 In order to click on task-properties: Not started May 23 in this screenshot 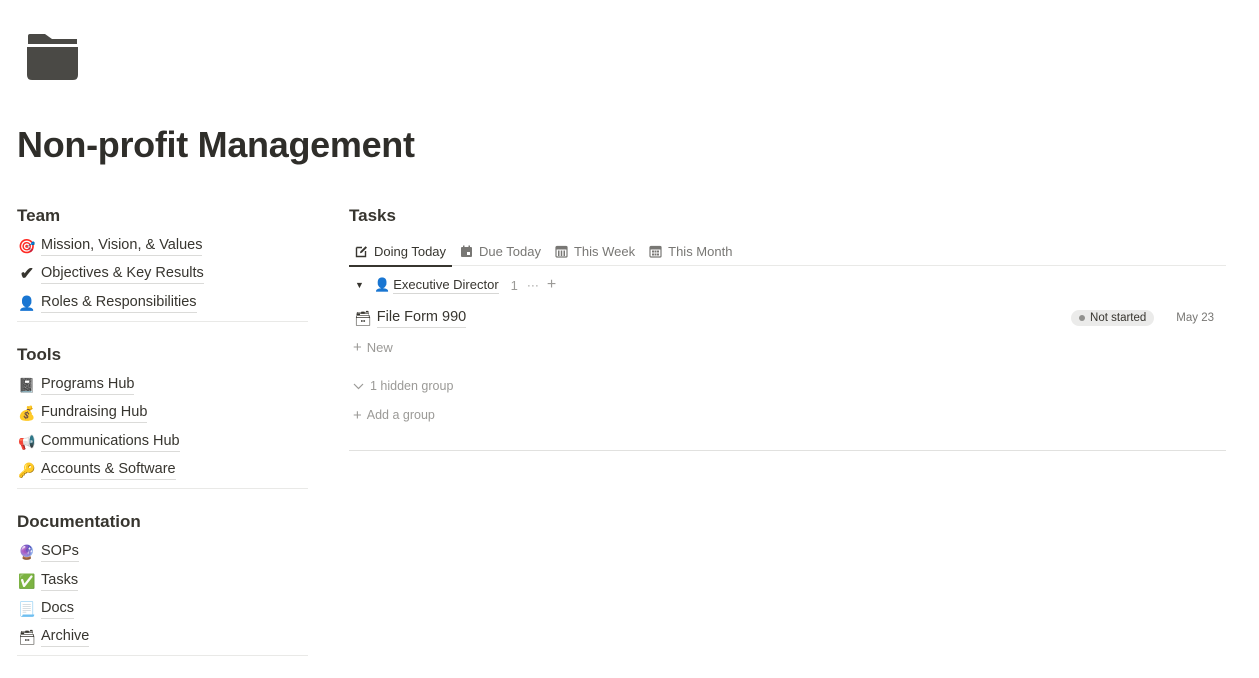, I will do `click(1148, 318)`.